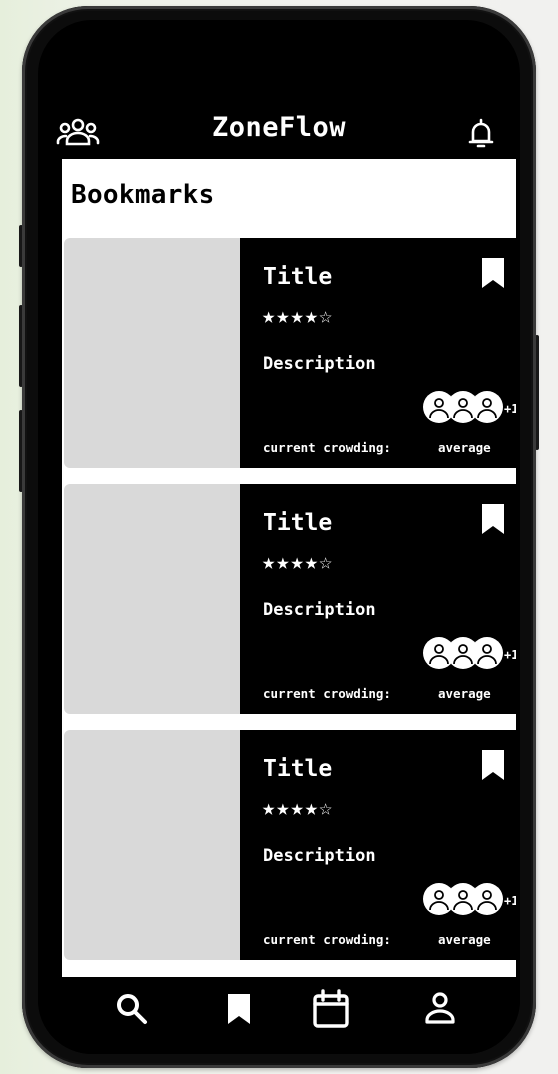  Describe the element at coordinates (481, 135) in the screenshot. I see `bell-icon` at that location.